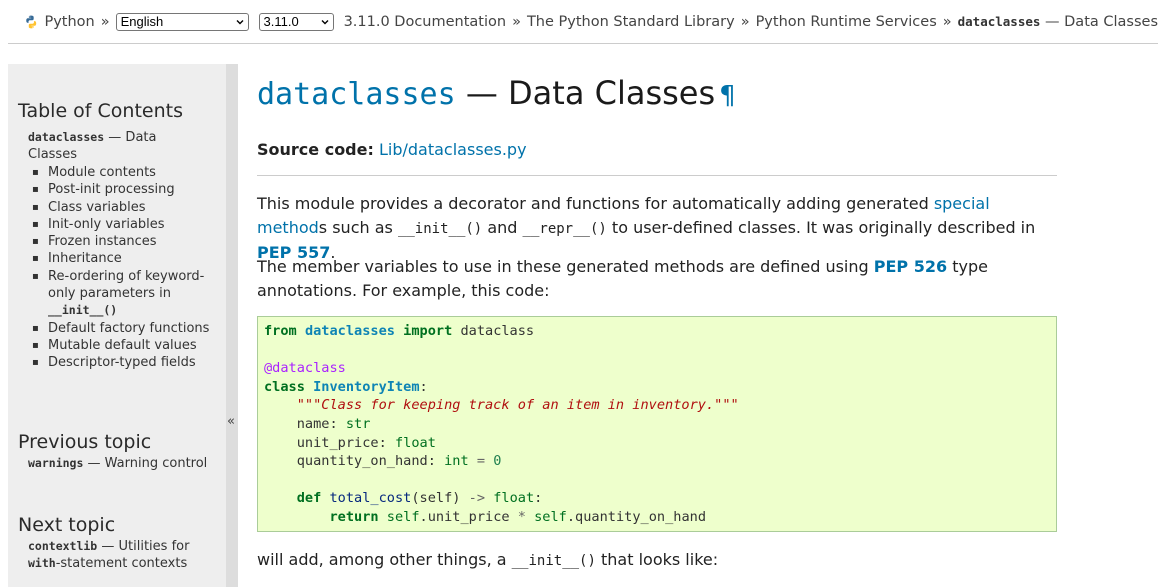 This screenshot has height=587, width=1158. I want to click on language-select-value: English, so click(142, 21).